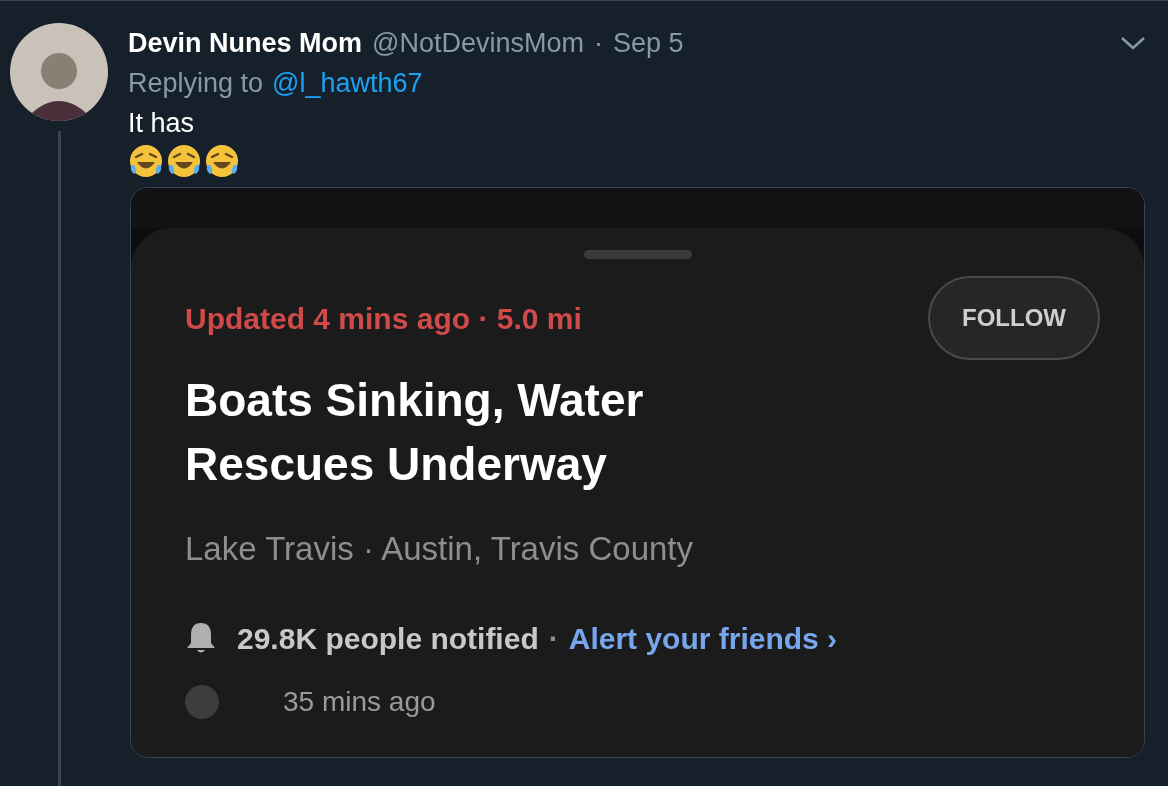 The image size is (1168, 786). Describe the element at coordinates (440, 549) in the screenshot. I see `location-text: Lake Travis · Austin, Travis County` at that location.